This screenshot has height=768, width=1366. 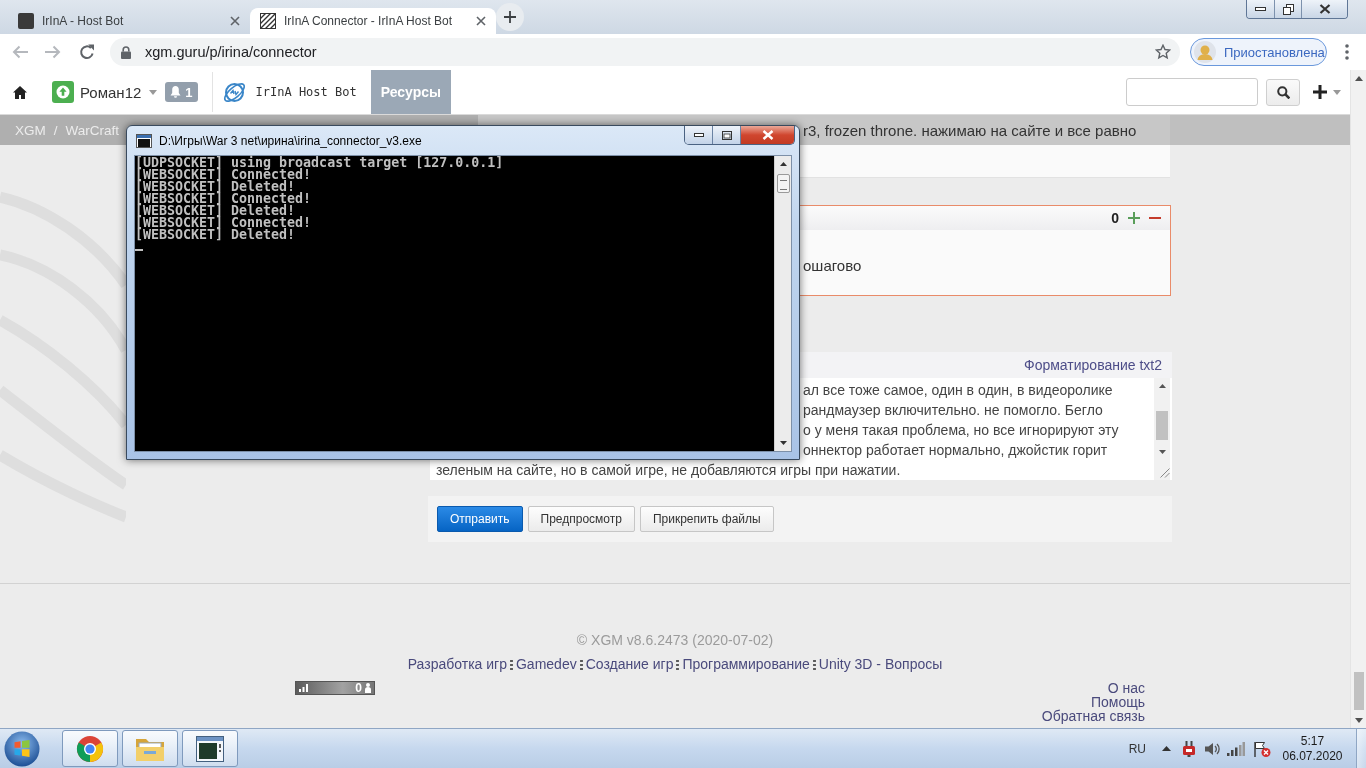 What do you see at coordinates (746, 664) in the screenshot?
I see `footer-link: Программирование` at bounding box center [746, 664].